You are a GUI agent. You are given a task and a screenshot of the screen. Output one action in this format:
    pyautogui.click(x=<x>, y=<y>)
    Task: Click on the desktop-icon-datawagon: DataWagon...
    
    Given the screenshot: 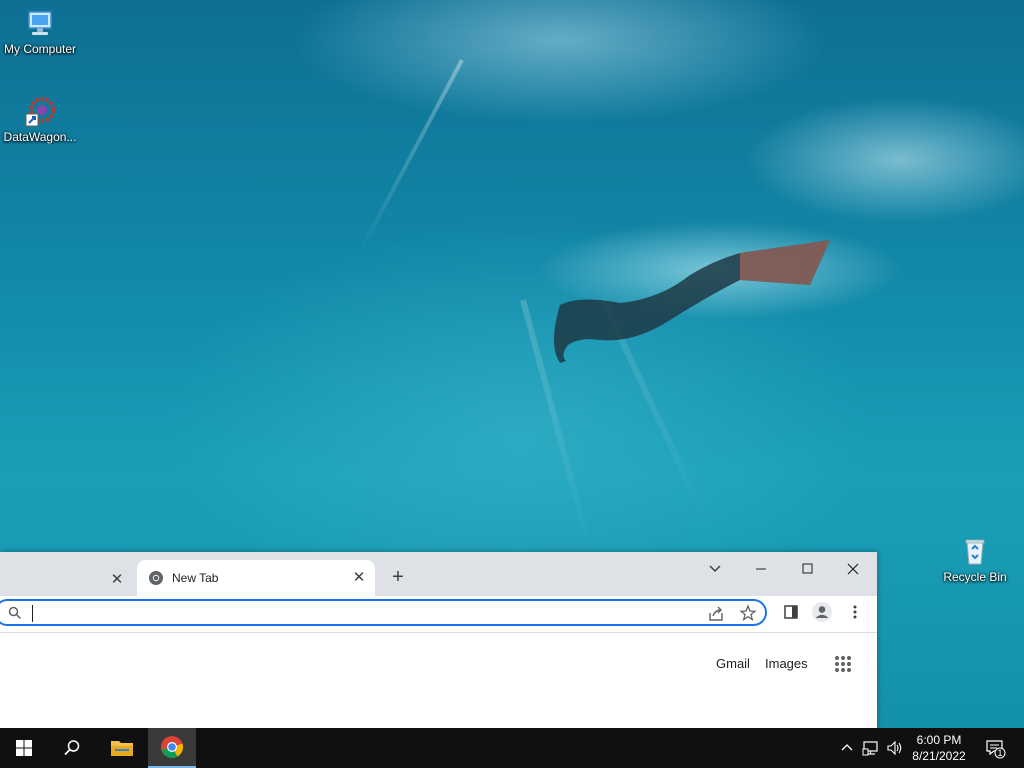 What is the action you would take?
    pyautogui.click(x=40, y=120)
    